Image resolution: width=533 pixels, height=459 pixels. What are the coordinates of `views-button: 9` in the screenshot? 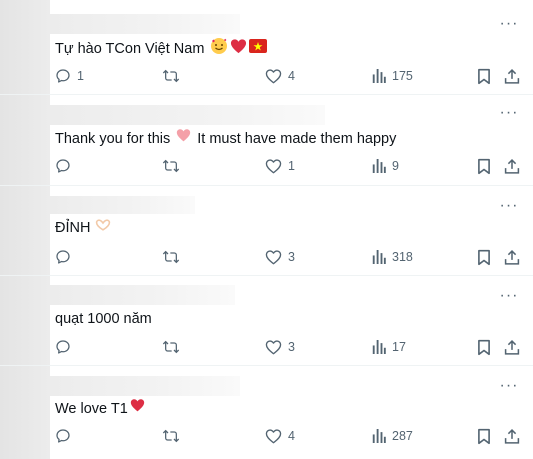 It's located at (385, 166).